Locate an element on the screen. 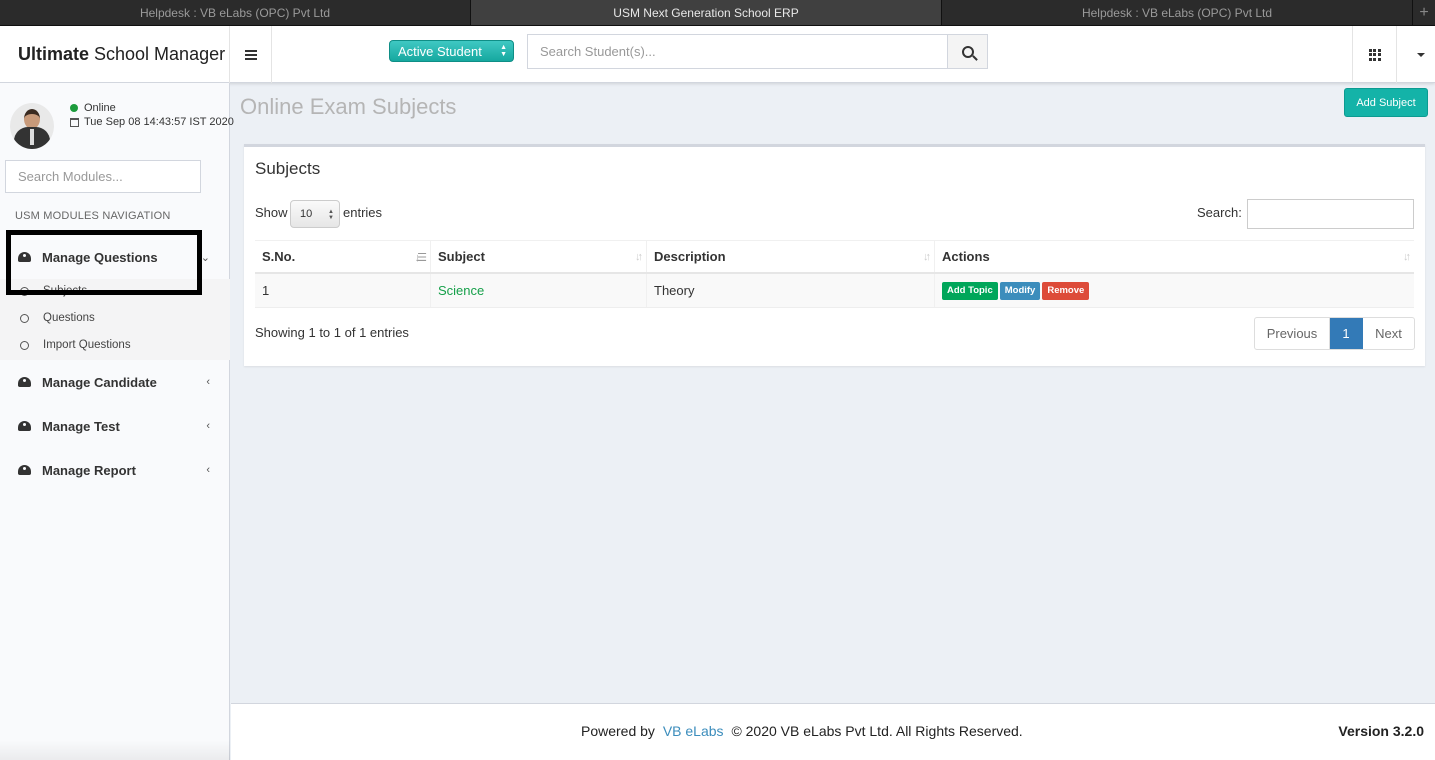 The image size is (1435, 760). submenu-item-import-questions: Import Questions is located at coordinates (75, 345).